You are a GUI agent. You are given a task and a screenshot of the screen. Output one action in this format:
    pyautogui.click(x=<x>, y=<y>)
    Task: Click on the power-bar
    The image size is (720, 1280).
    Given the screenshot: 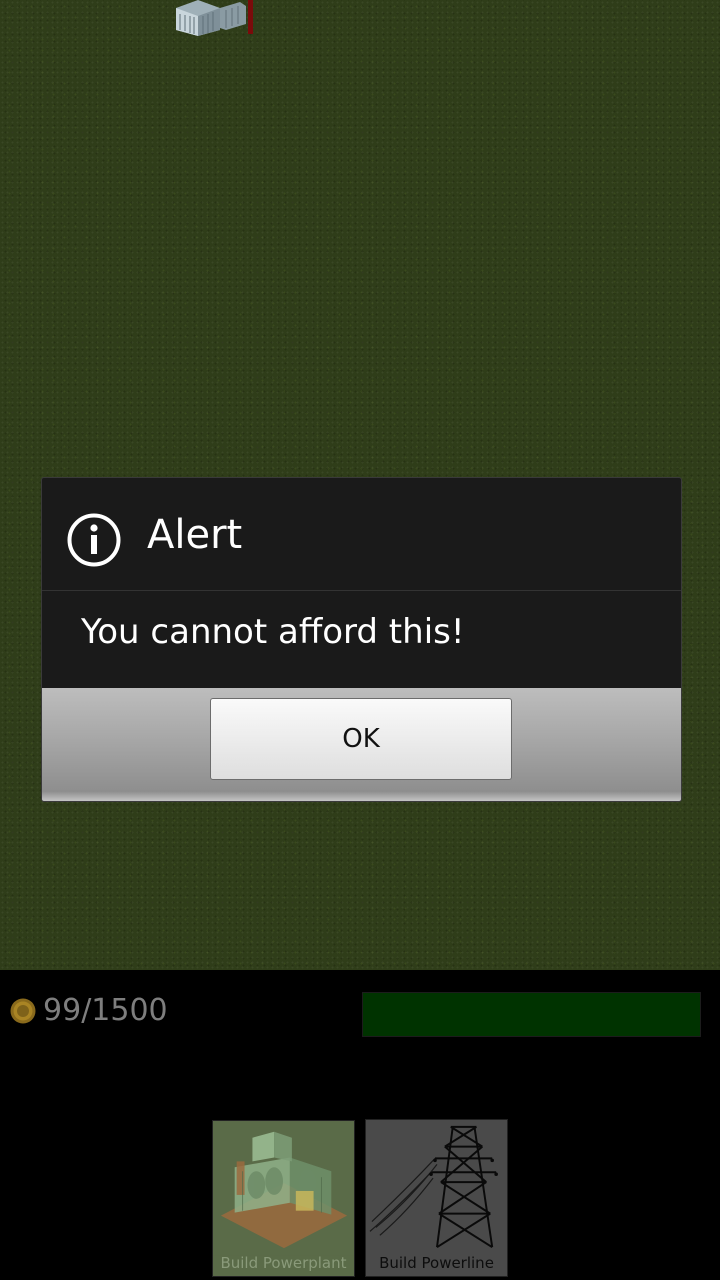 What is the action you would take?
    pyautogui.click(x=531, y=1014)
    